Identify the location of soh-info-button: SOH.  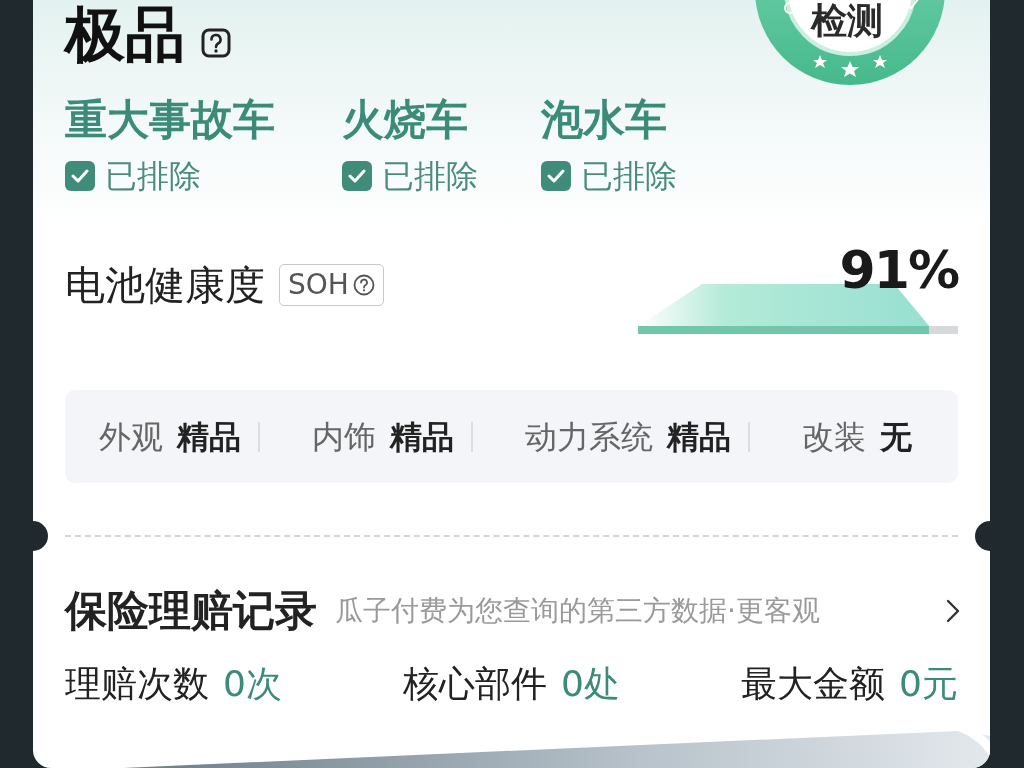
(331, 285).